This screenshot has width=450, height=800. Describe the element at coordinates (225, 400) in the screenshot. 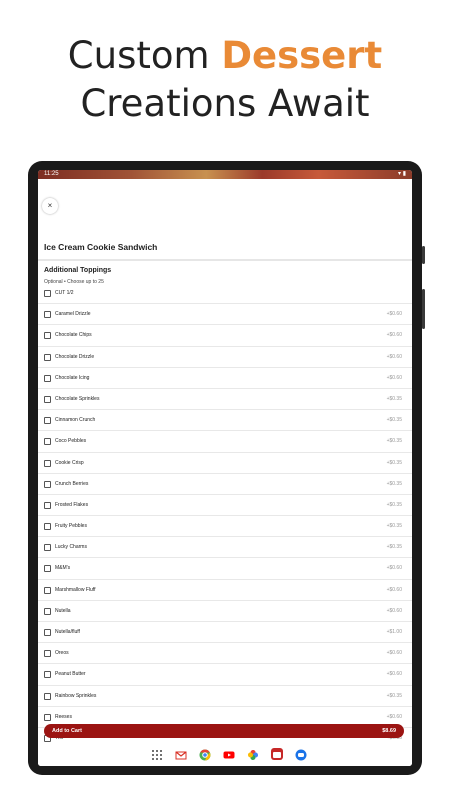

I see `topping-option: Chocolate Sprinkles +$0.35` at that location.